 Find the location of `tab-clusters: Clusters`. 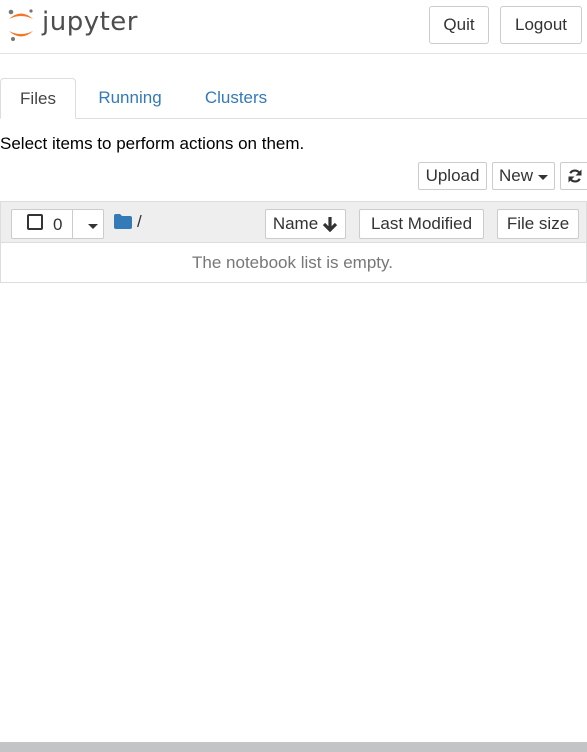

tab-clusters: Clusters is located at coordinates (236, 98).